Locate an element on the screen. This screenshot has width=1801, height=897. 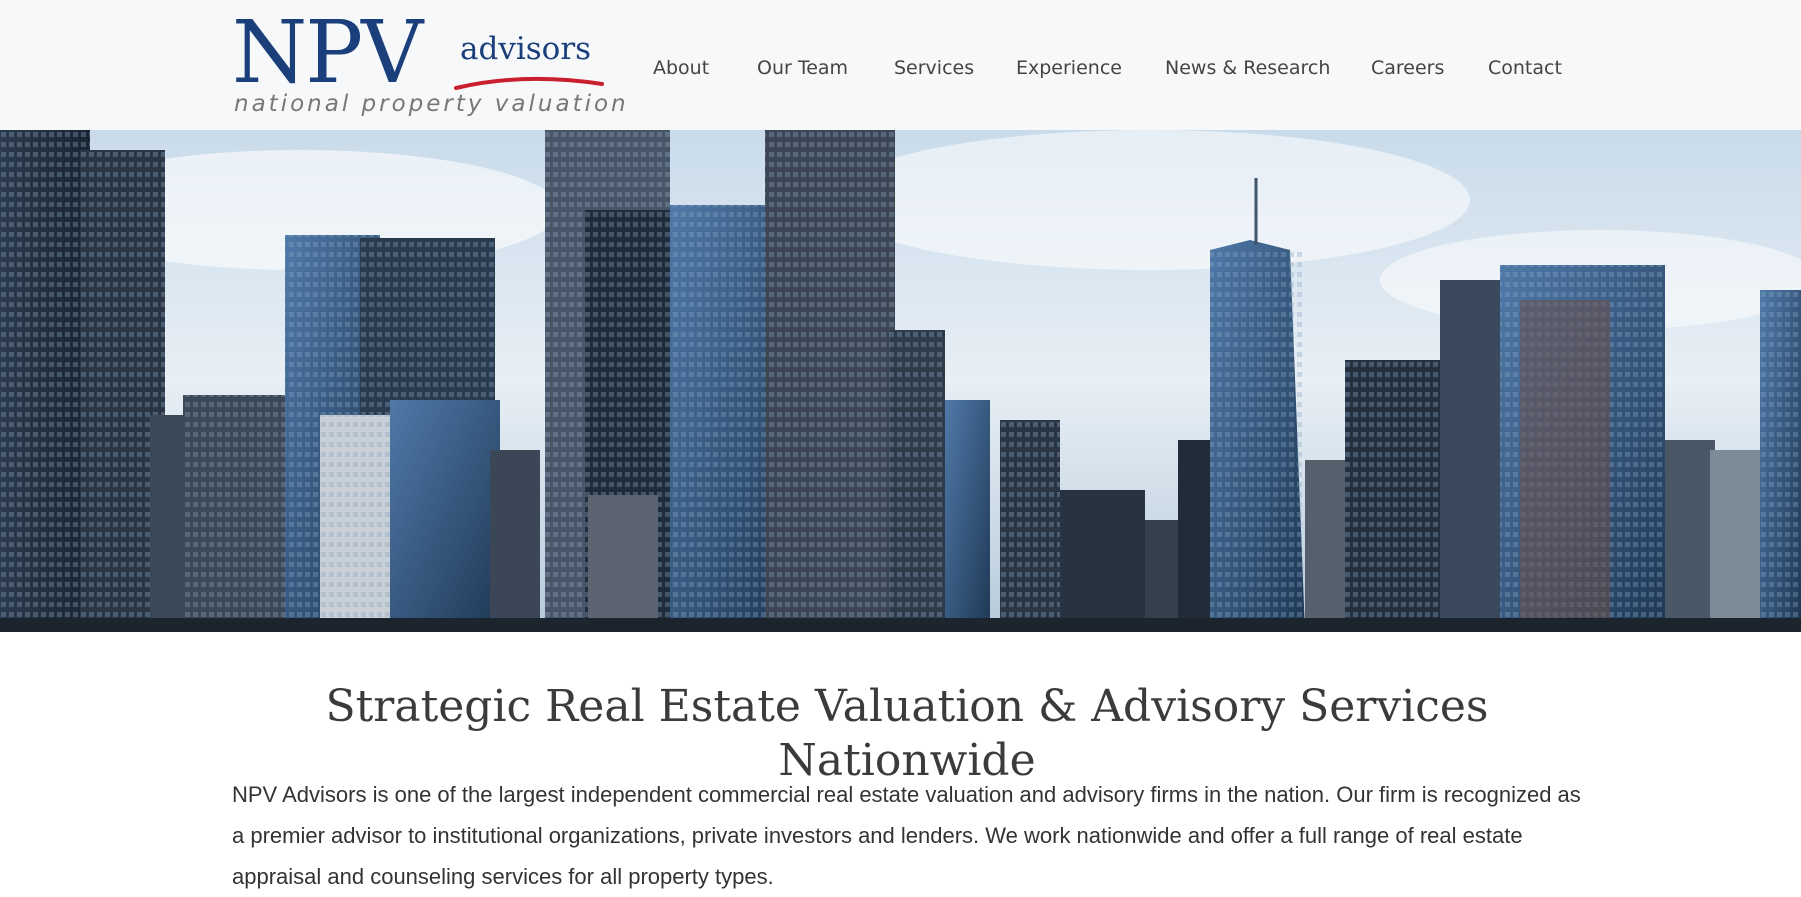
logo-swoosh-icon is located at coordinates (529, 83).